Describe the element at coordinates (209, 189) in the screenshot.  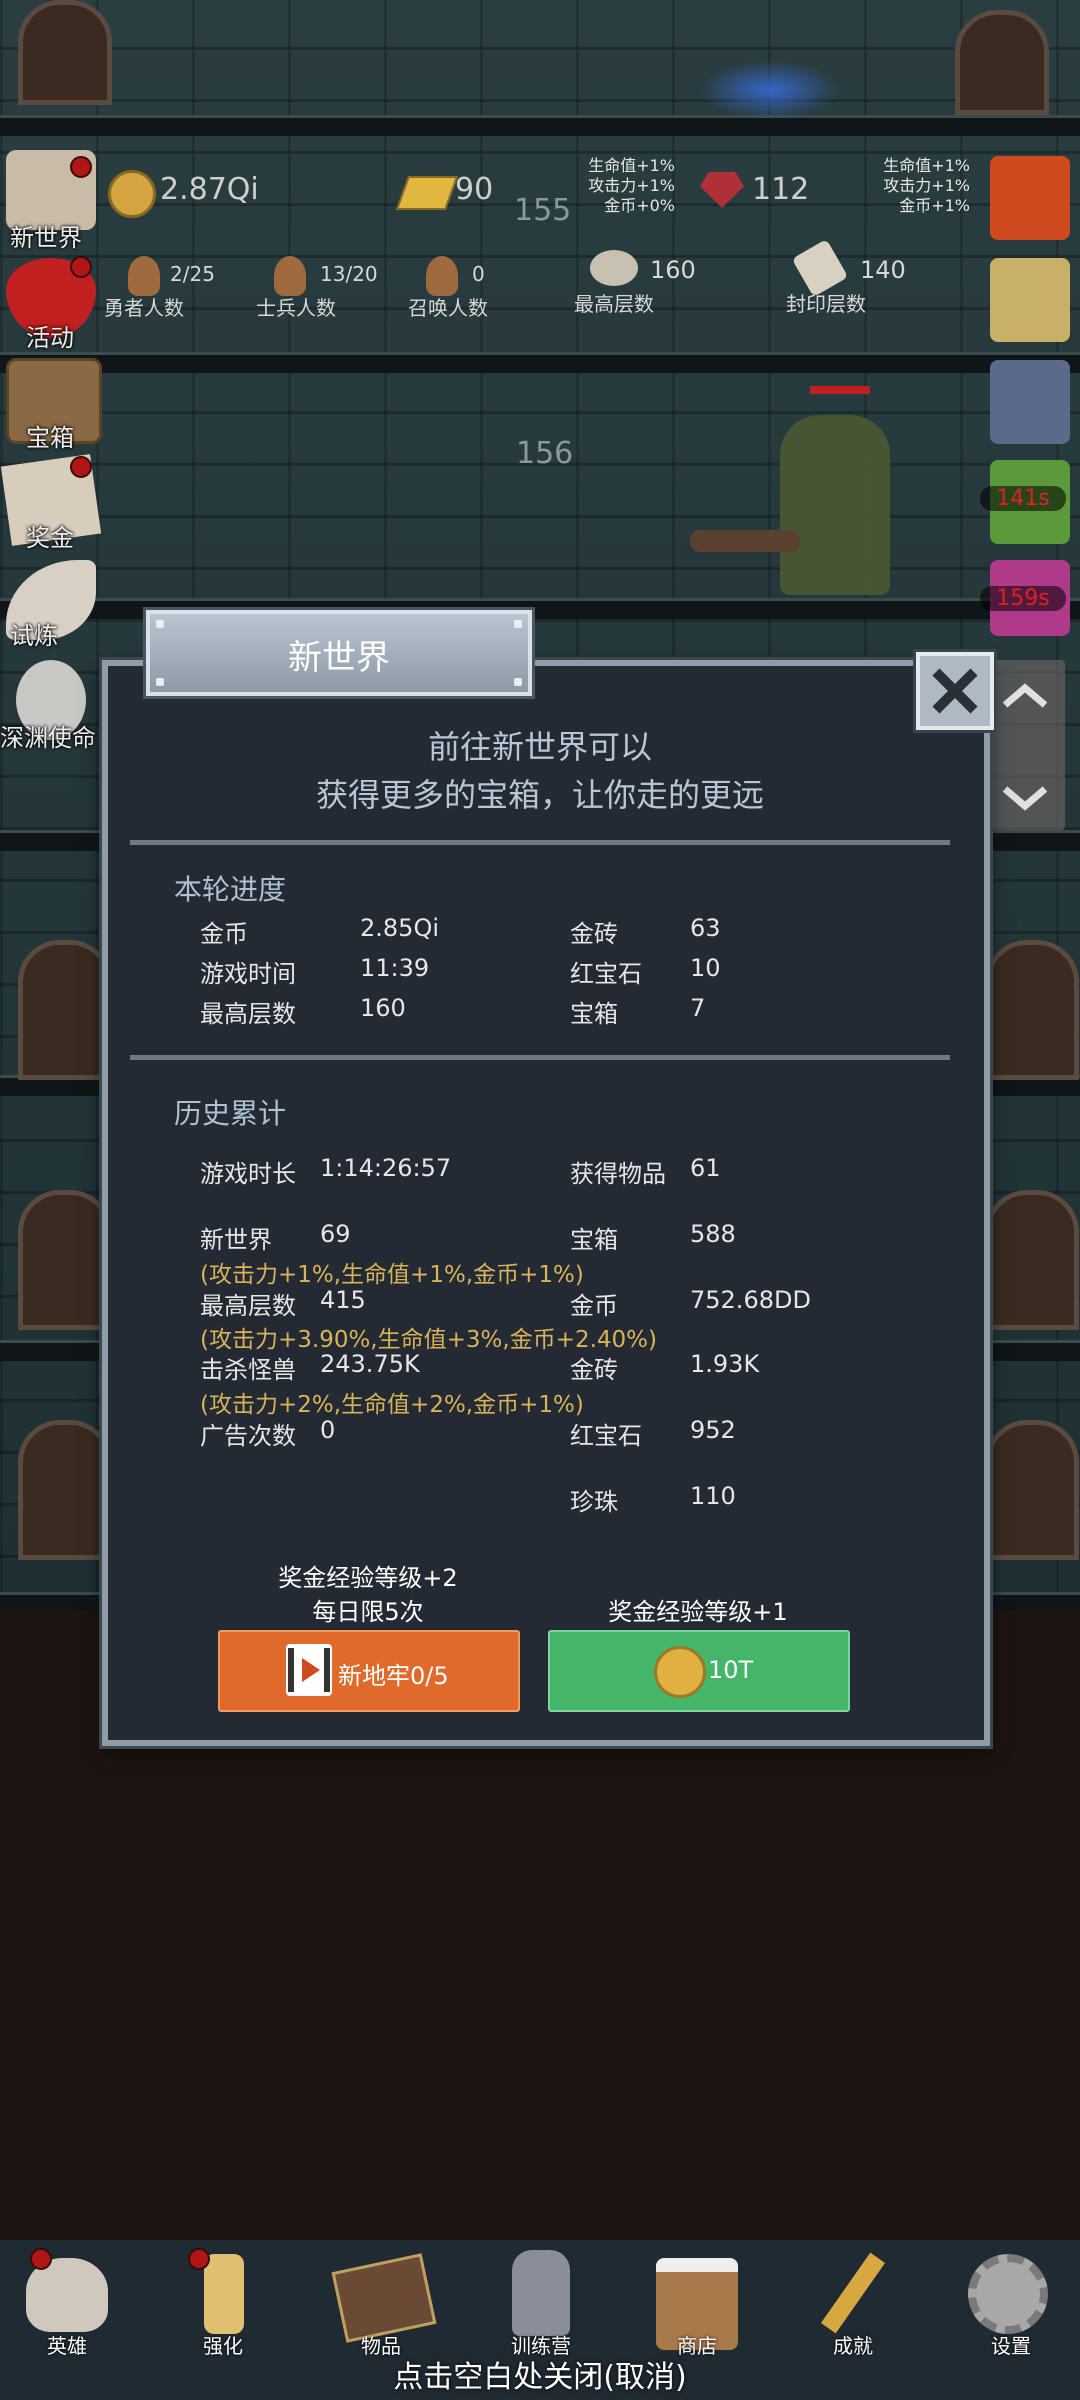
I see `gold-amount: 2.87Qi` at that location.